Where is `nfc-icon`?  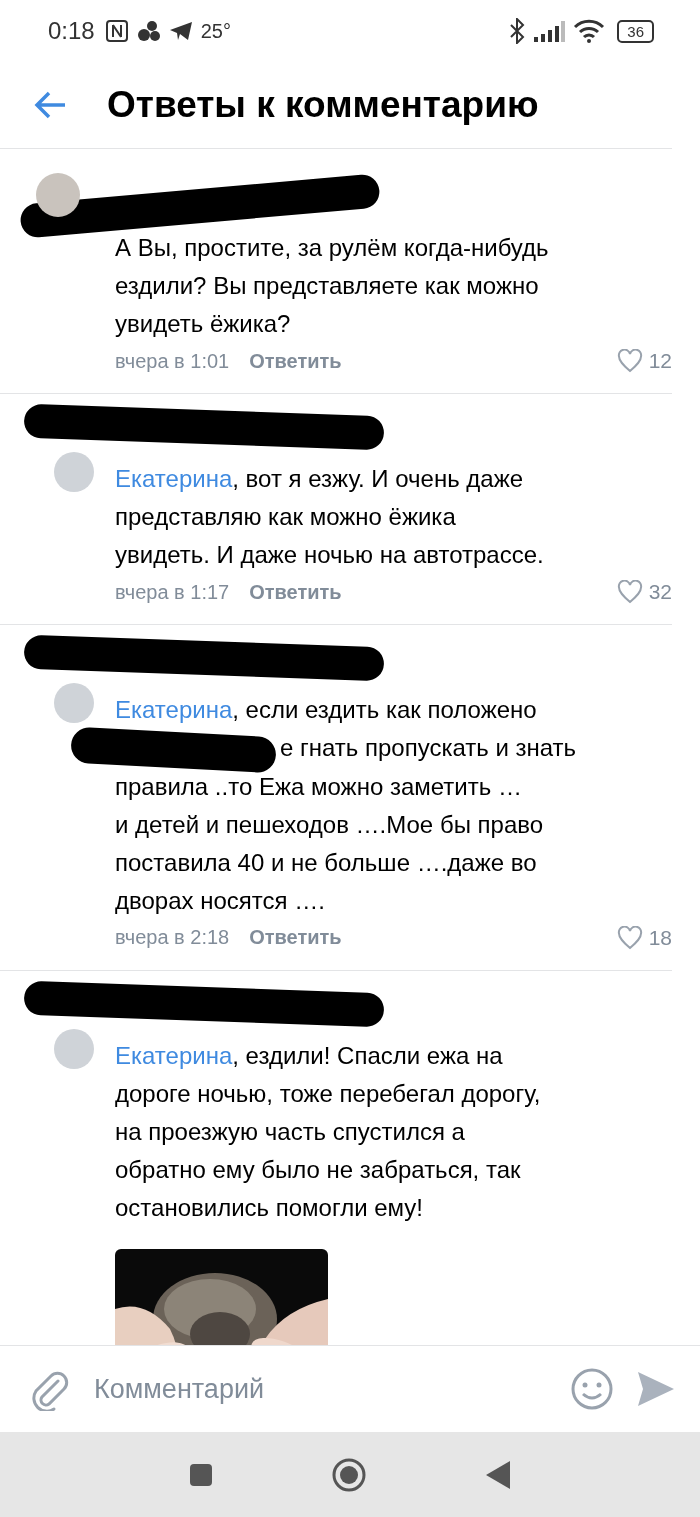
nfc-icon is located at coordinates (116, 31).